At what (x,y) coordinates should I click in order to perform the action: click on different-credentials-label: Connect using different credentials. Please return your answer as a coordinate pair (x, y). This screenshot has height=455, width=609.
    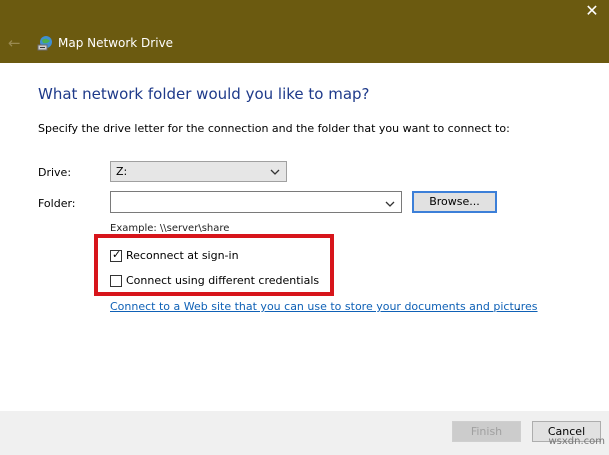
    Looking at the image, I should click on (222, 280).